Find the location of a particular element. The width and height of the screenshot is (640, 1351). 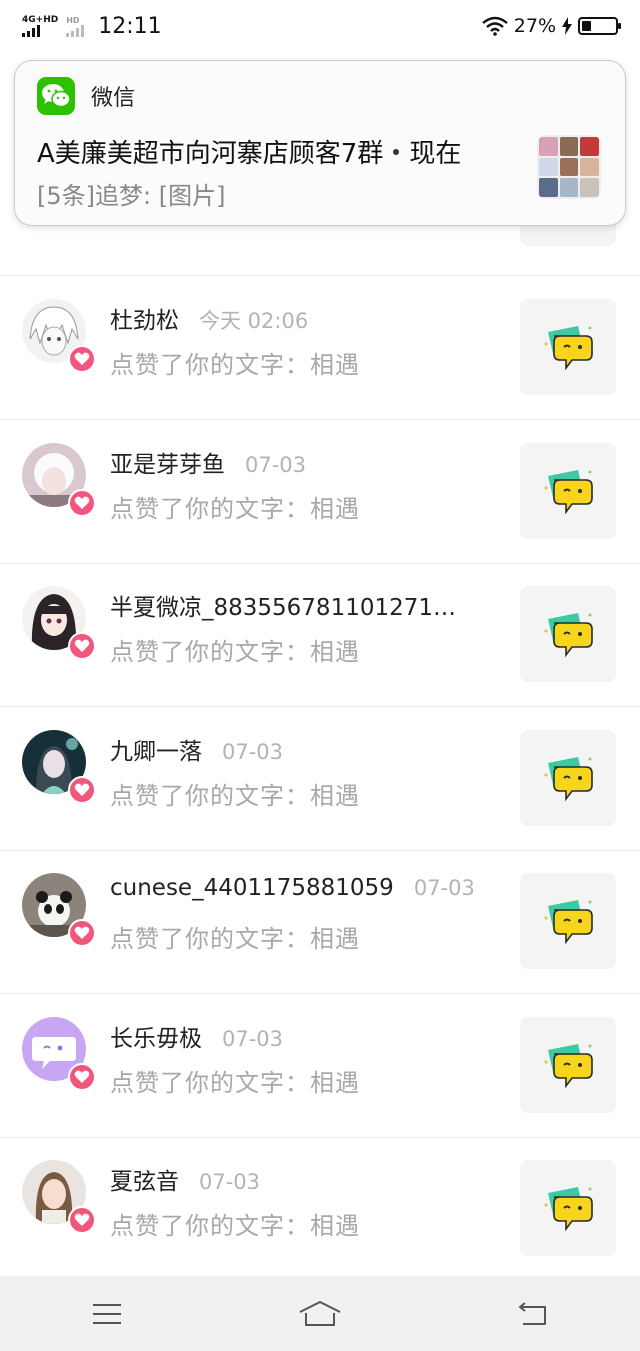

like-time: 今天 02:06 is located at coordinates (254, 321).